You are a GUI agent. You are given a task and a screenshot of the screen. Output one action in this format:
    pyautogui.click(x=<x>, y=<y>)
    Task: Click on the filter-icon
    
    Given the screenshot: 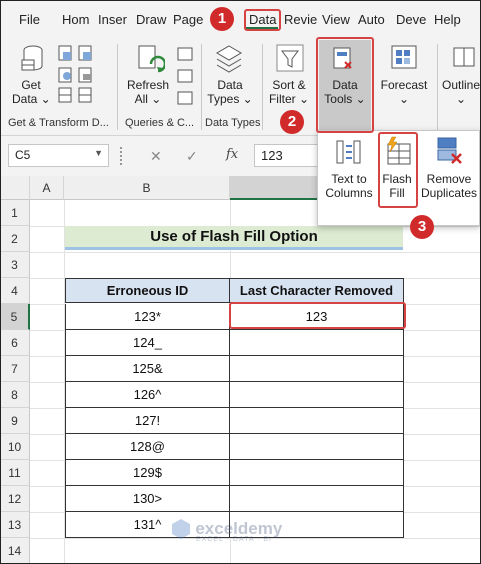 What is the action you would take?
    pyautogui.click(x=290, y=58)
    